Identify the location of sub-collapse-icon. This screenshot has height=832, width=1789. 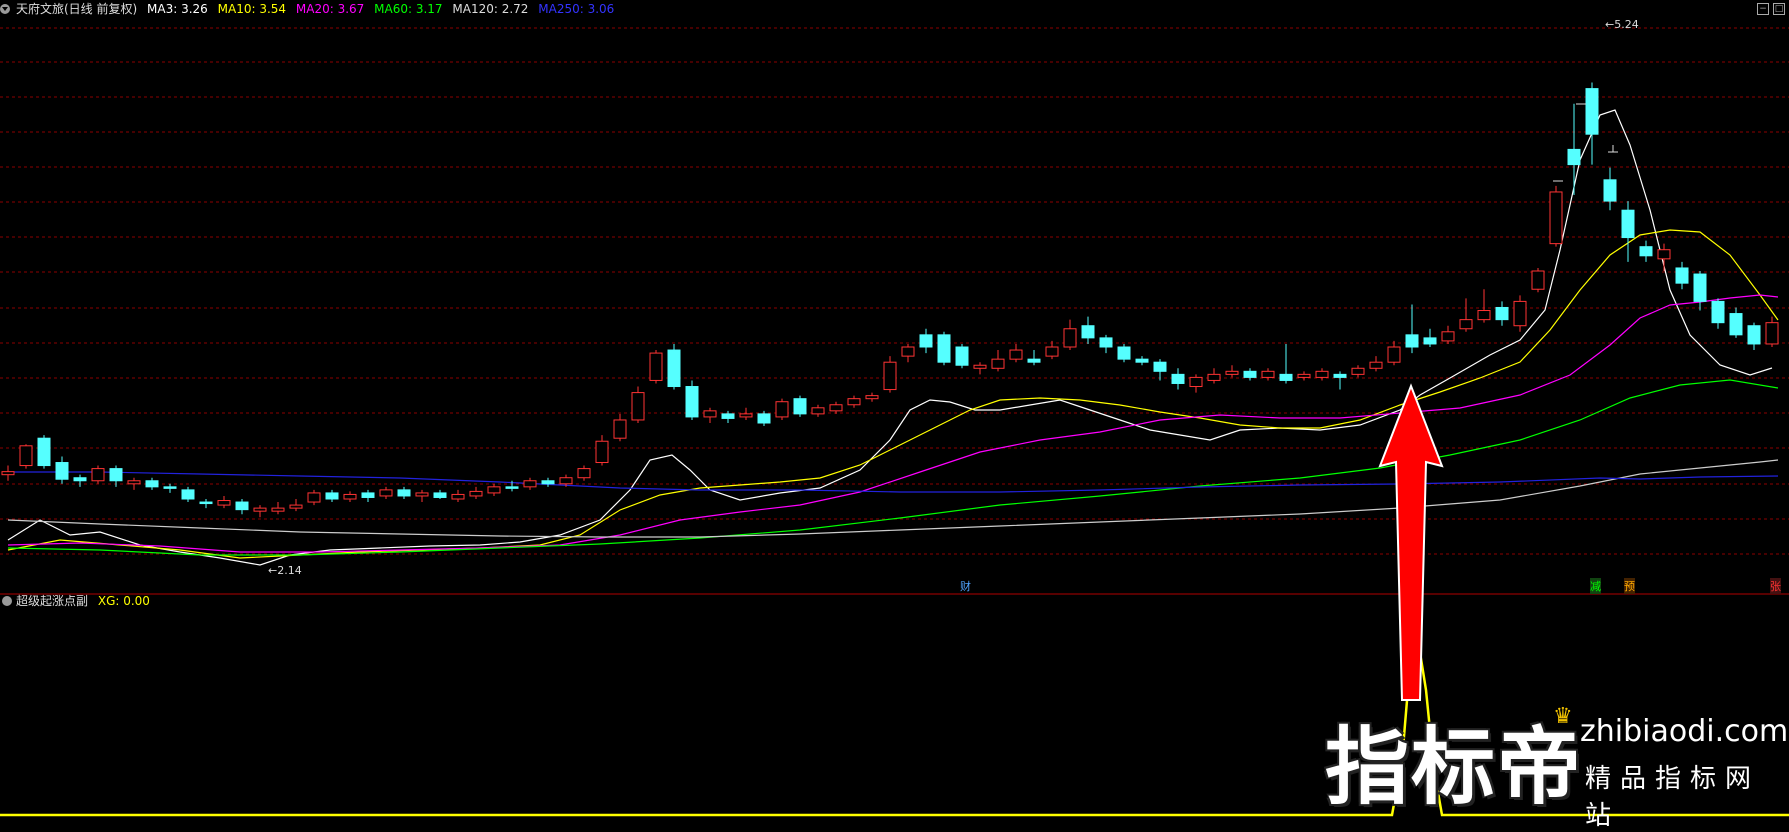
(7, 601).